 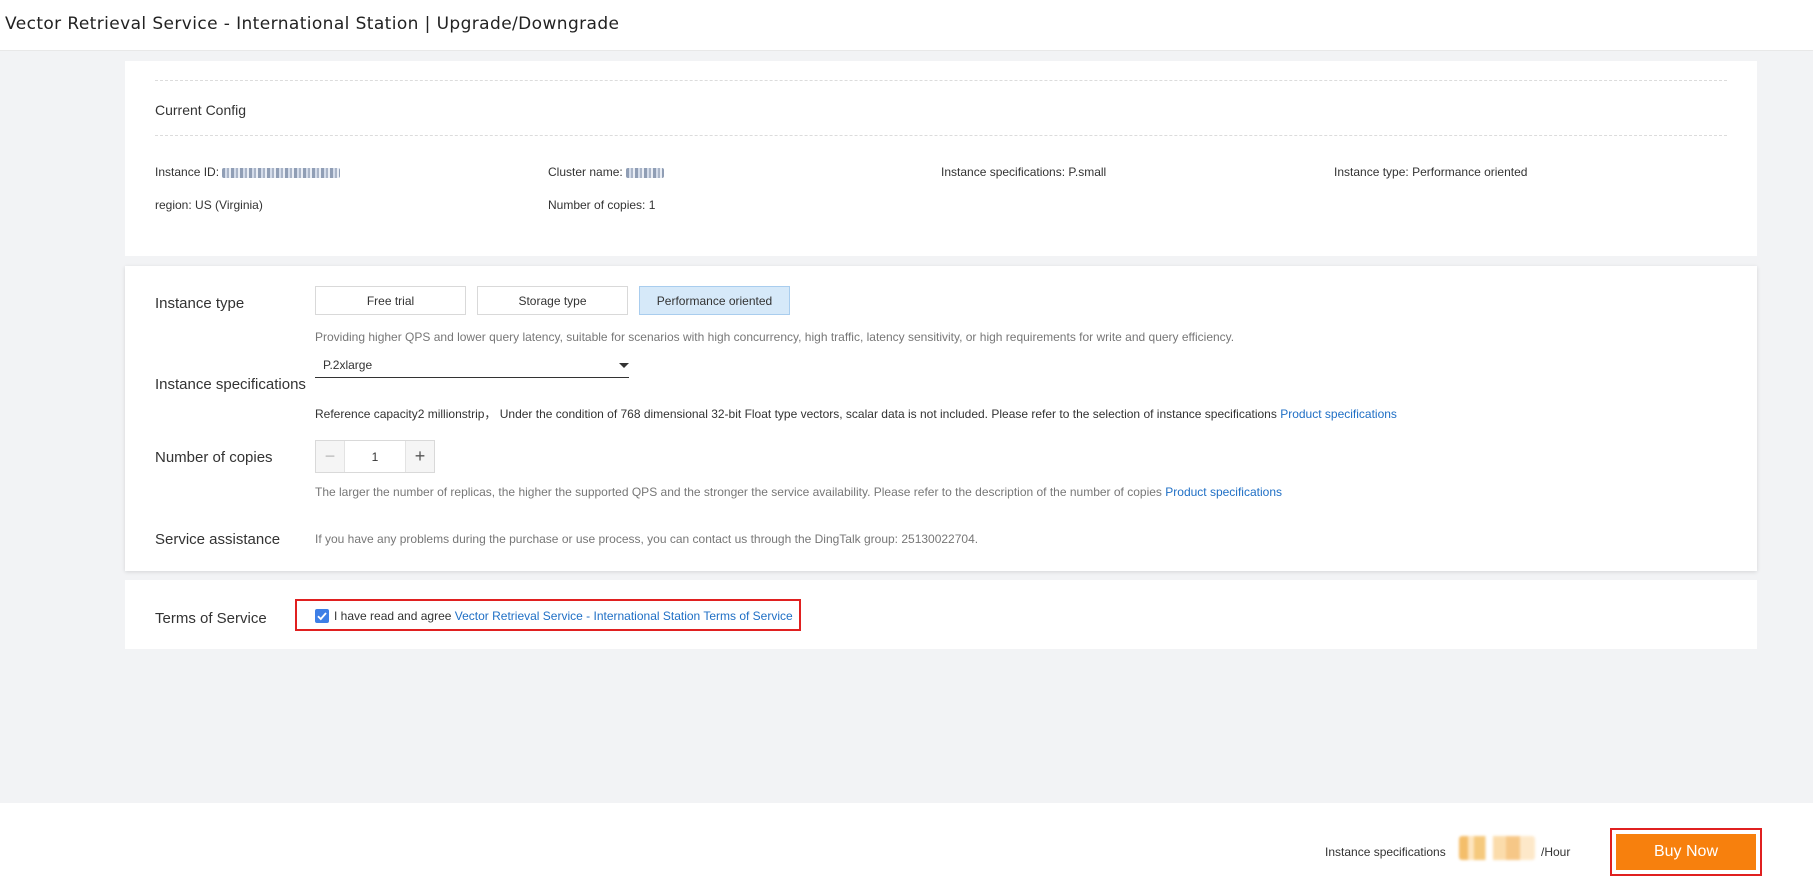 I want to click on copies-value: 1, so click(x=652, y=205).